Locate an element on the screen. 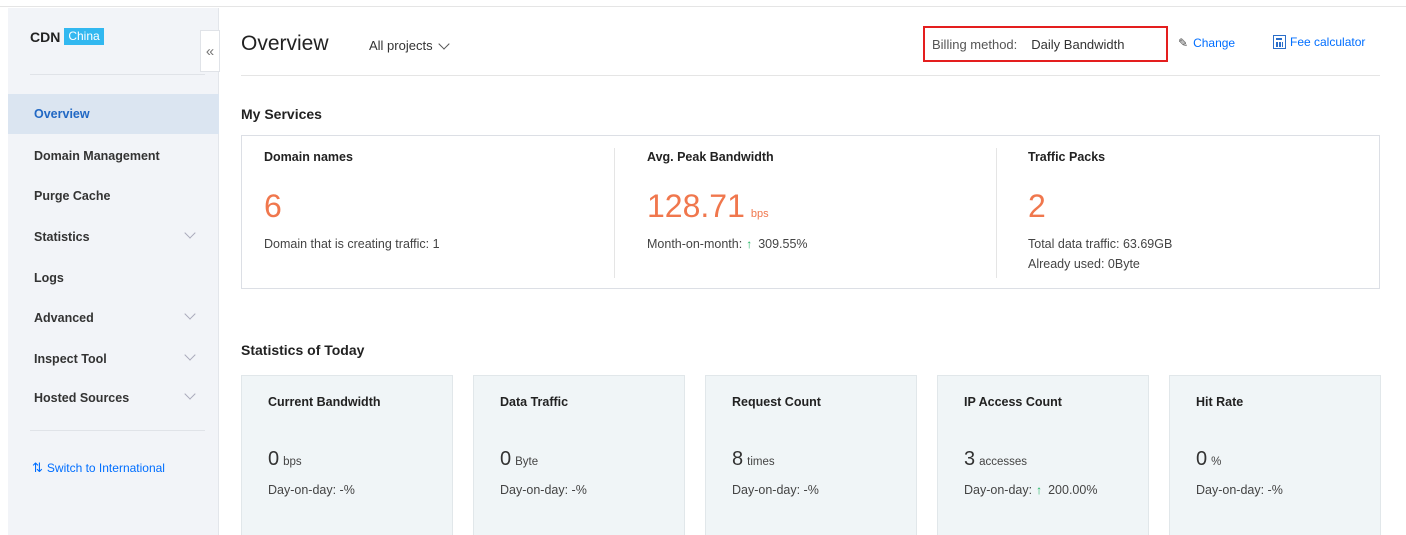 The height and width of the screenshot is (535, 1406). sidebar-item-hosted-sources: Hosted Sources is located at coordinates (113, 398).